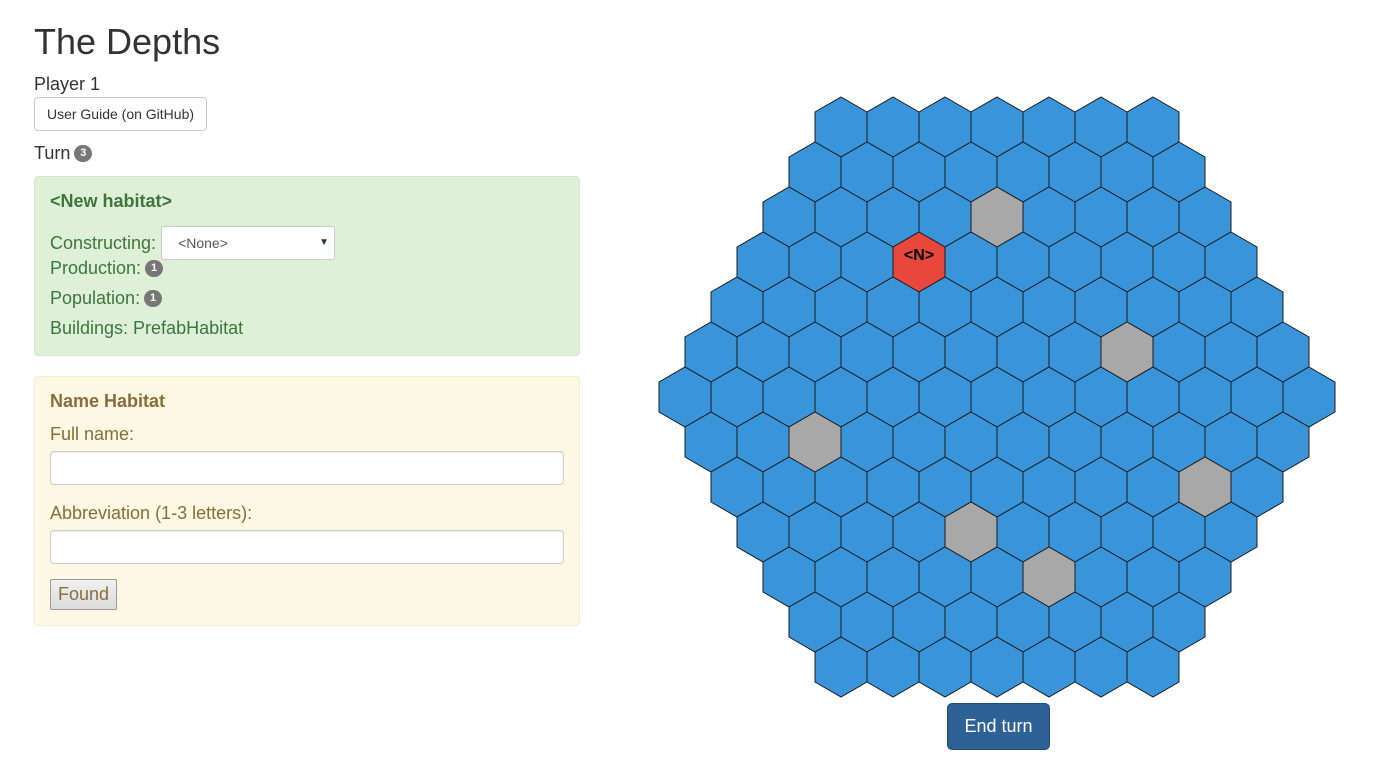  I want to click on abbreviation-input, so click(307, 547).